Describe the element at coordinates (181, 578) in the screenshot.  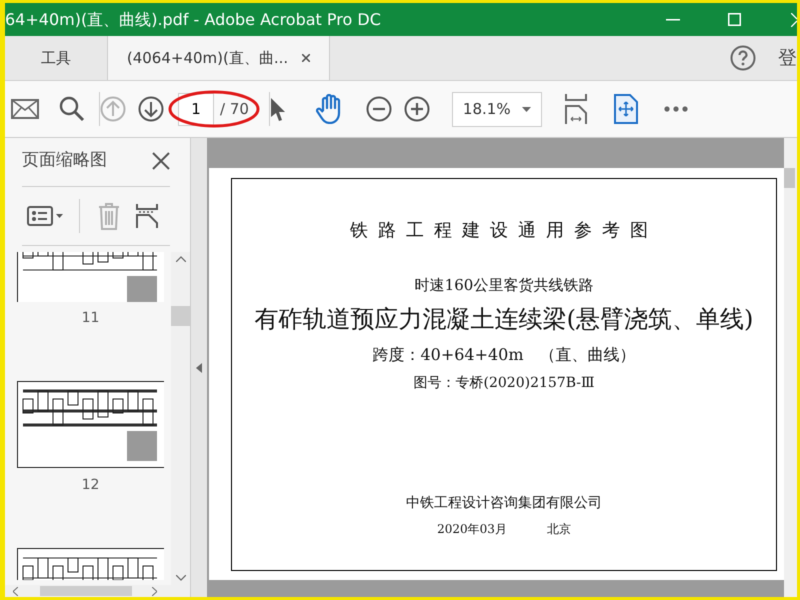
I see `scroll-down-icon` at that location.